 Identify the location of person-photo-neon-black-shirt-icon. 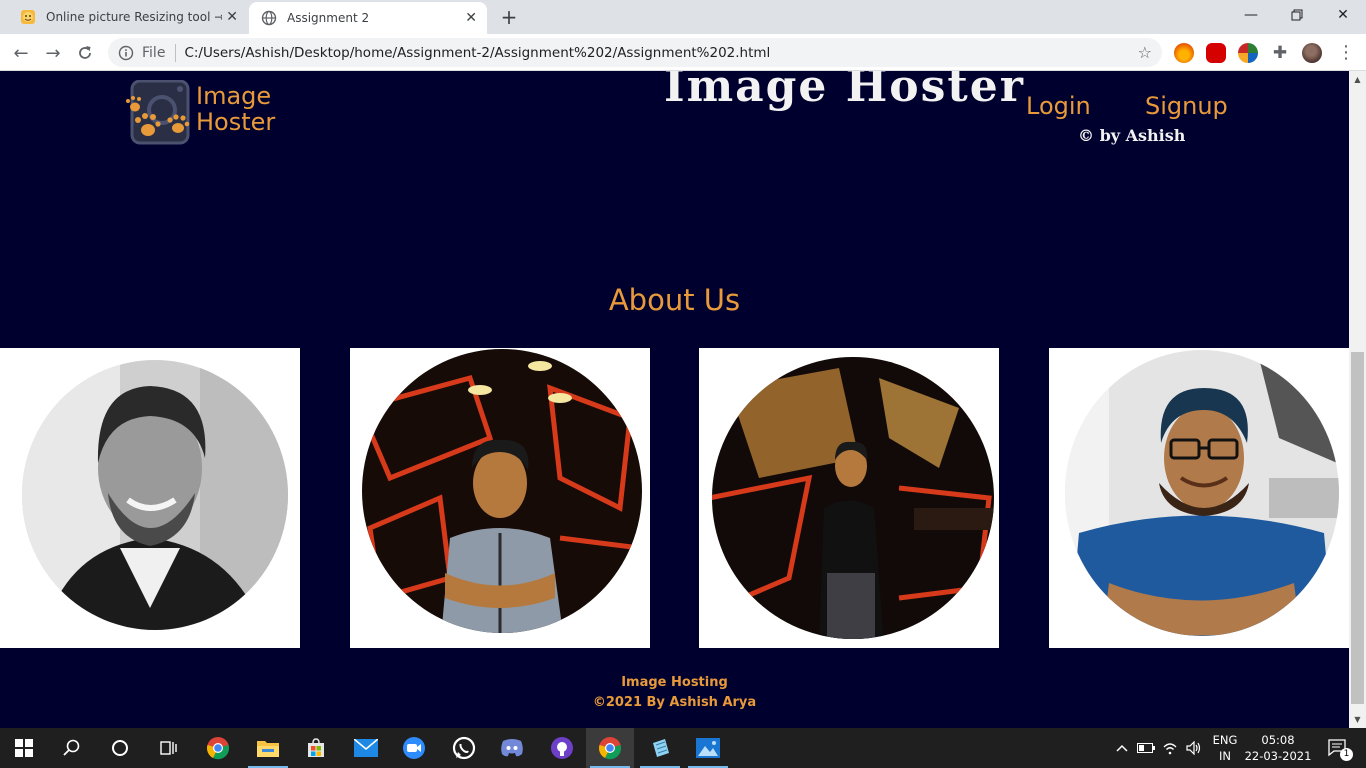
(853, 498).